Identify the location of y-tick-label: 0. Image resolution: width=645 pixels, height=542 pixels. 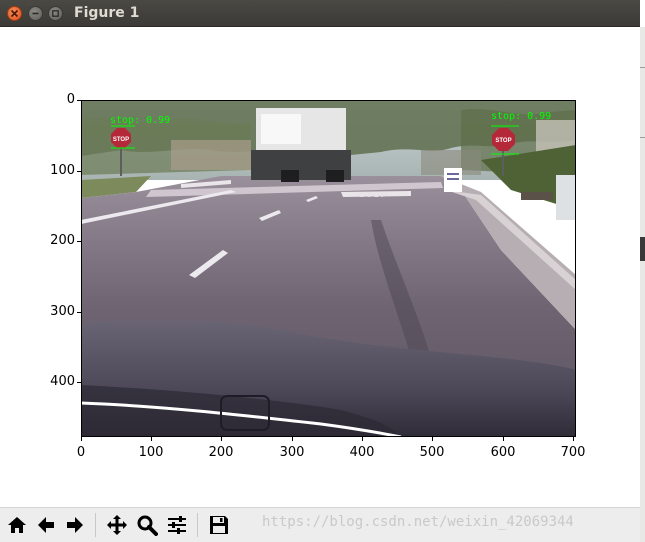
(70, 99).